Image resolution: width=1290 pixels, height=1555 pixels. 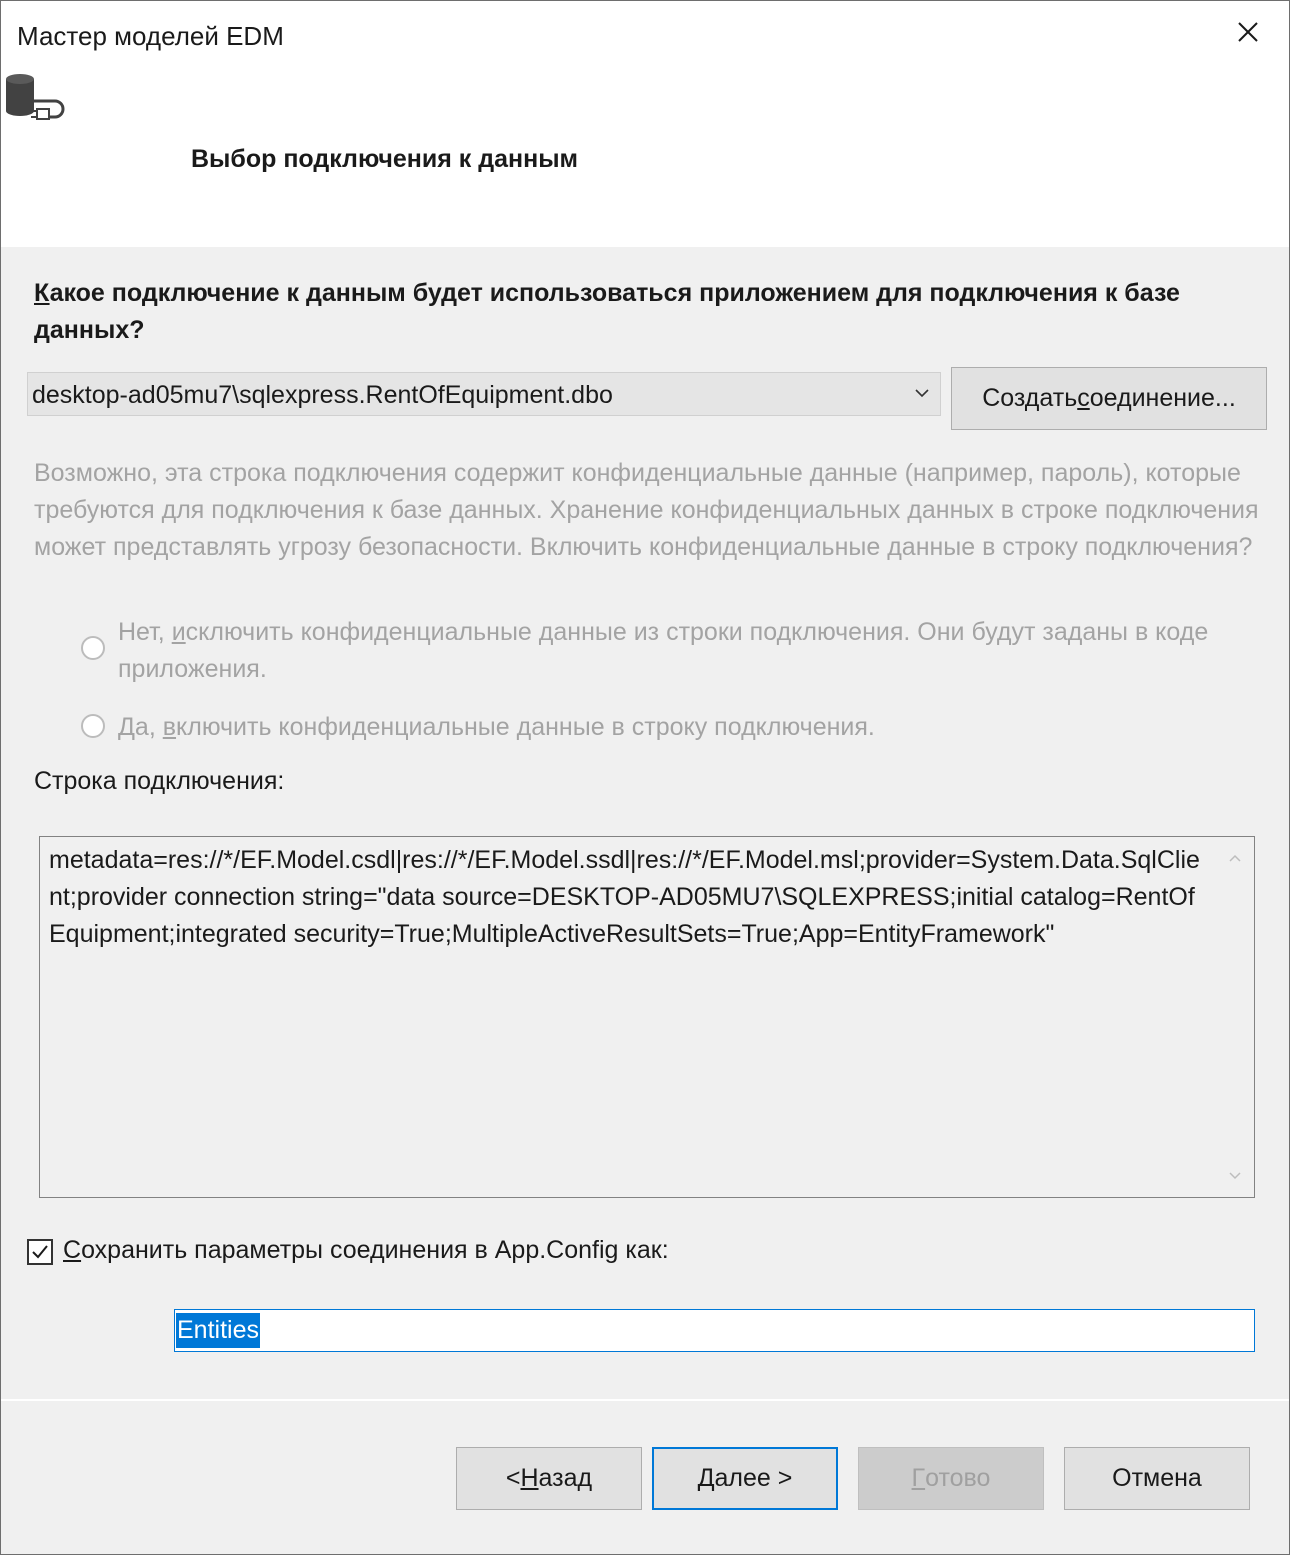 I want to click on chevron-down-icon, so click(x=922, y=393).